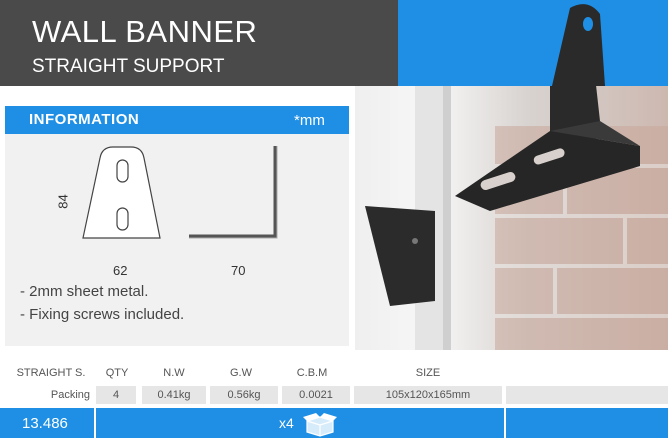  Describe the element at coordinates (70, 395) in the screenshot. I see `row-label-packing: Packing` at that location.